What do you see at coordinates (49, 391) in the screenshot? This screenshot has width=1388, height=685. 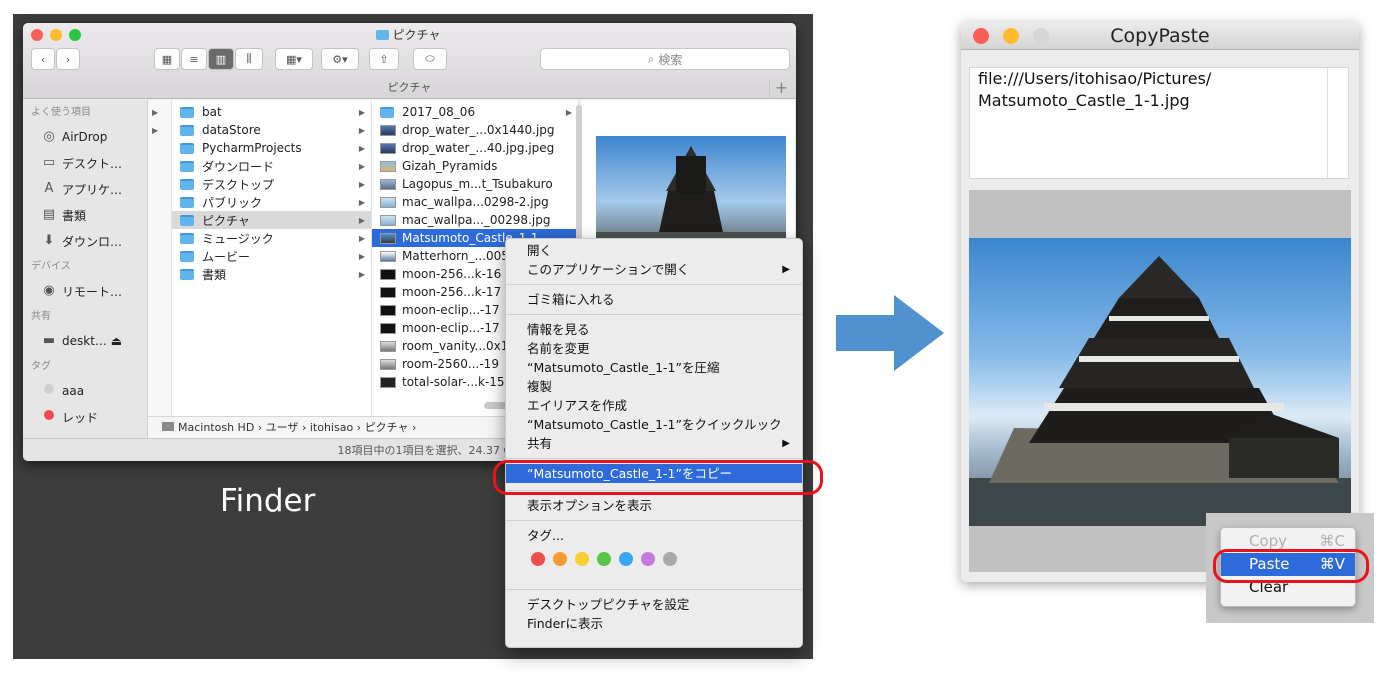 I see `tag-dot-icon` at bounding box center [49, 391].